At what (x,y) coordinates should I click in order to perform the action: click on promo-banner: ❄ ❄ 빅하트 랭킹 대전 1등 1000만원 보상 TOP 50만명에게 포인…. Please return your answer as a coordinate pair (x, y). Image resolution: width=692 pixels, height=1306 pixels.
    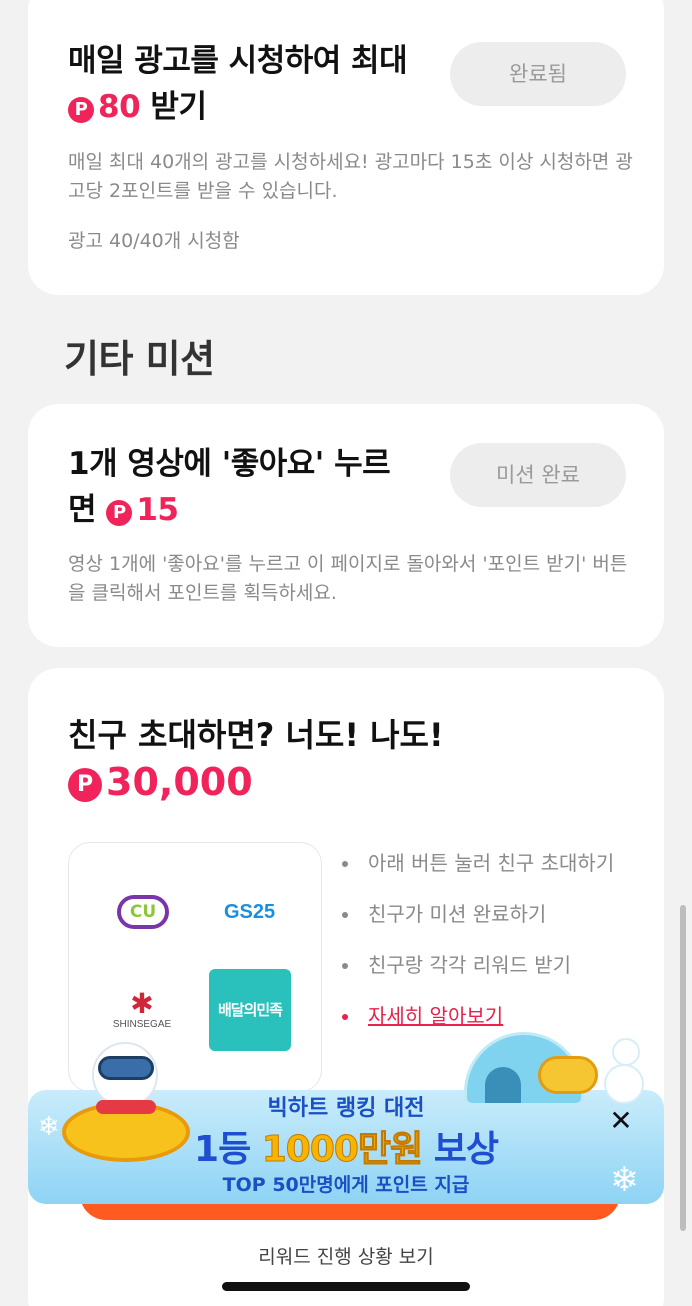
    Looking at the image, I should click on (346, 1118).